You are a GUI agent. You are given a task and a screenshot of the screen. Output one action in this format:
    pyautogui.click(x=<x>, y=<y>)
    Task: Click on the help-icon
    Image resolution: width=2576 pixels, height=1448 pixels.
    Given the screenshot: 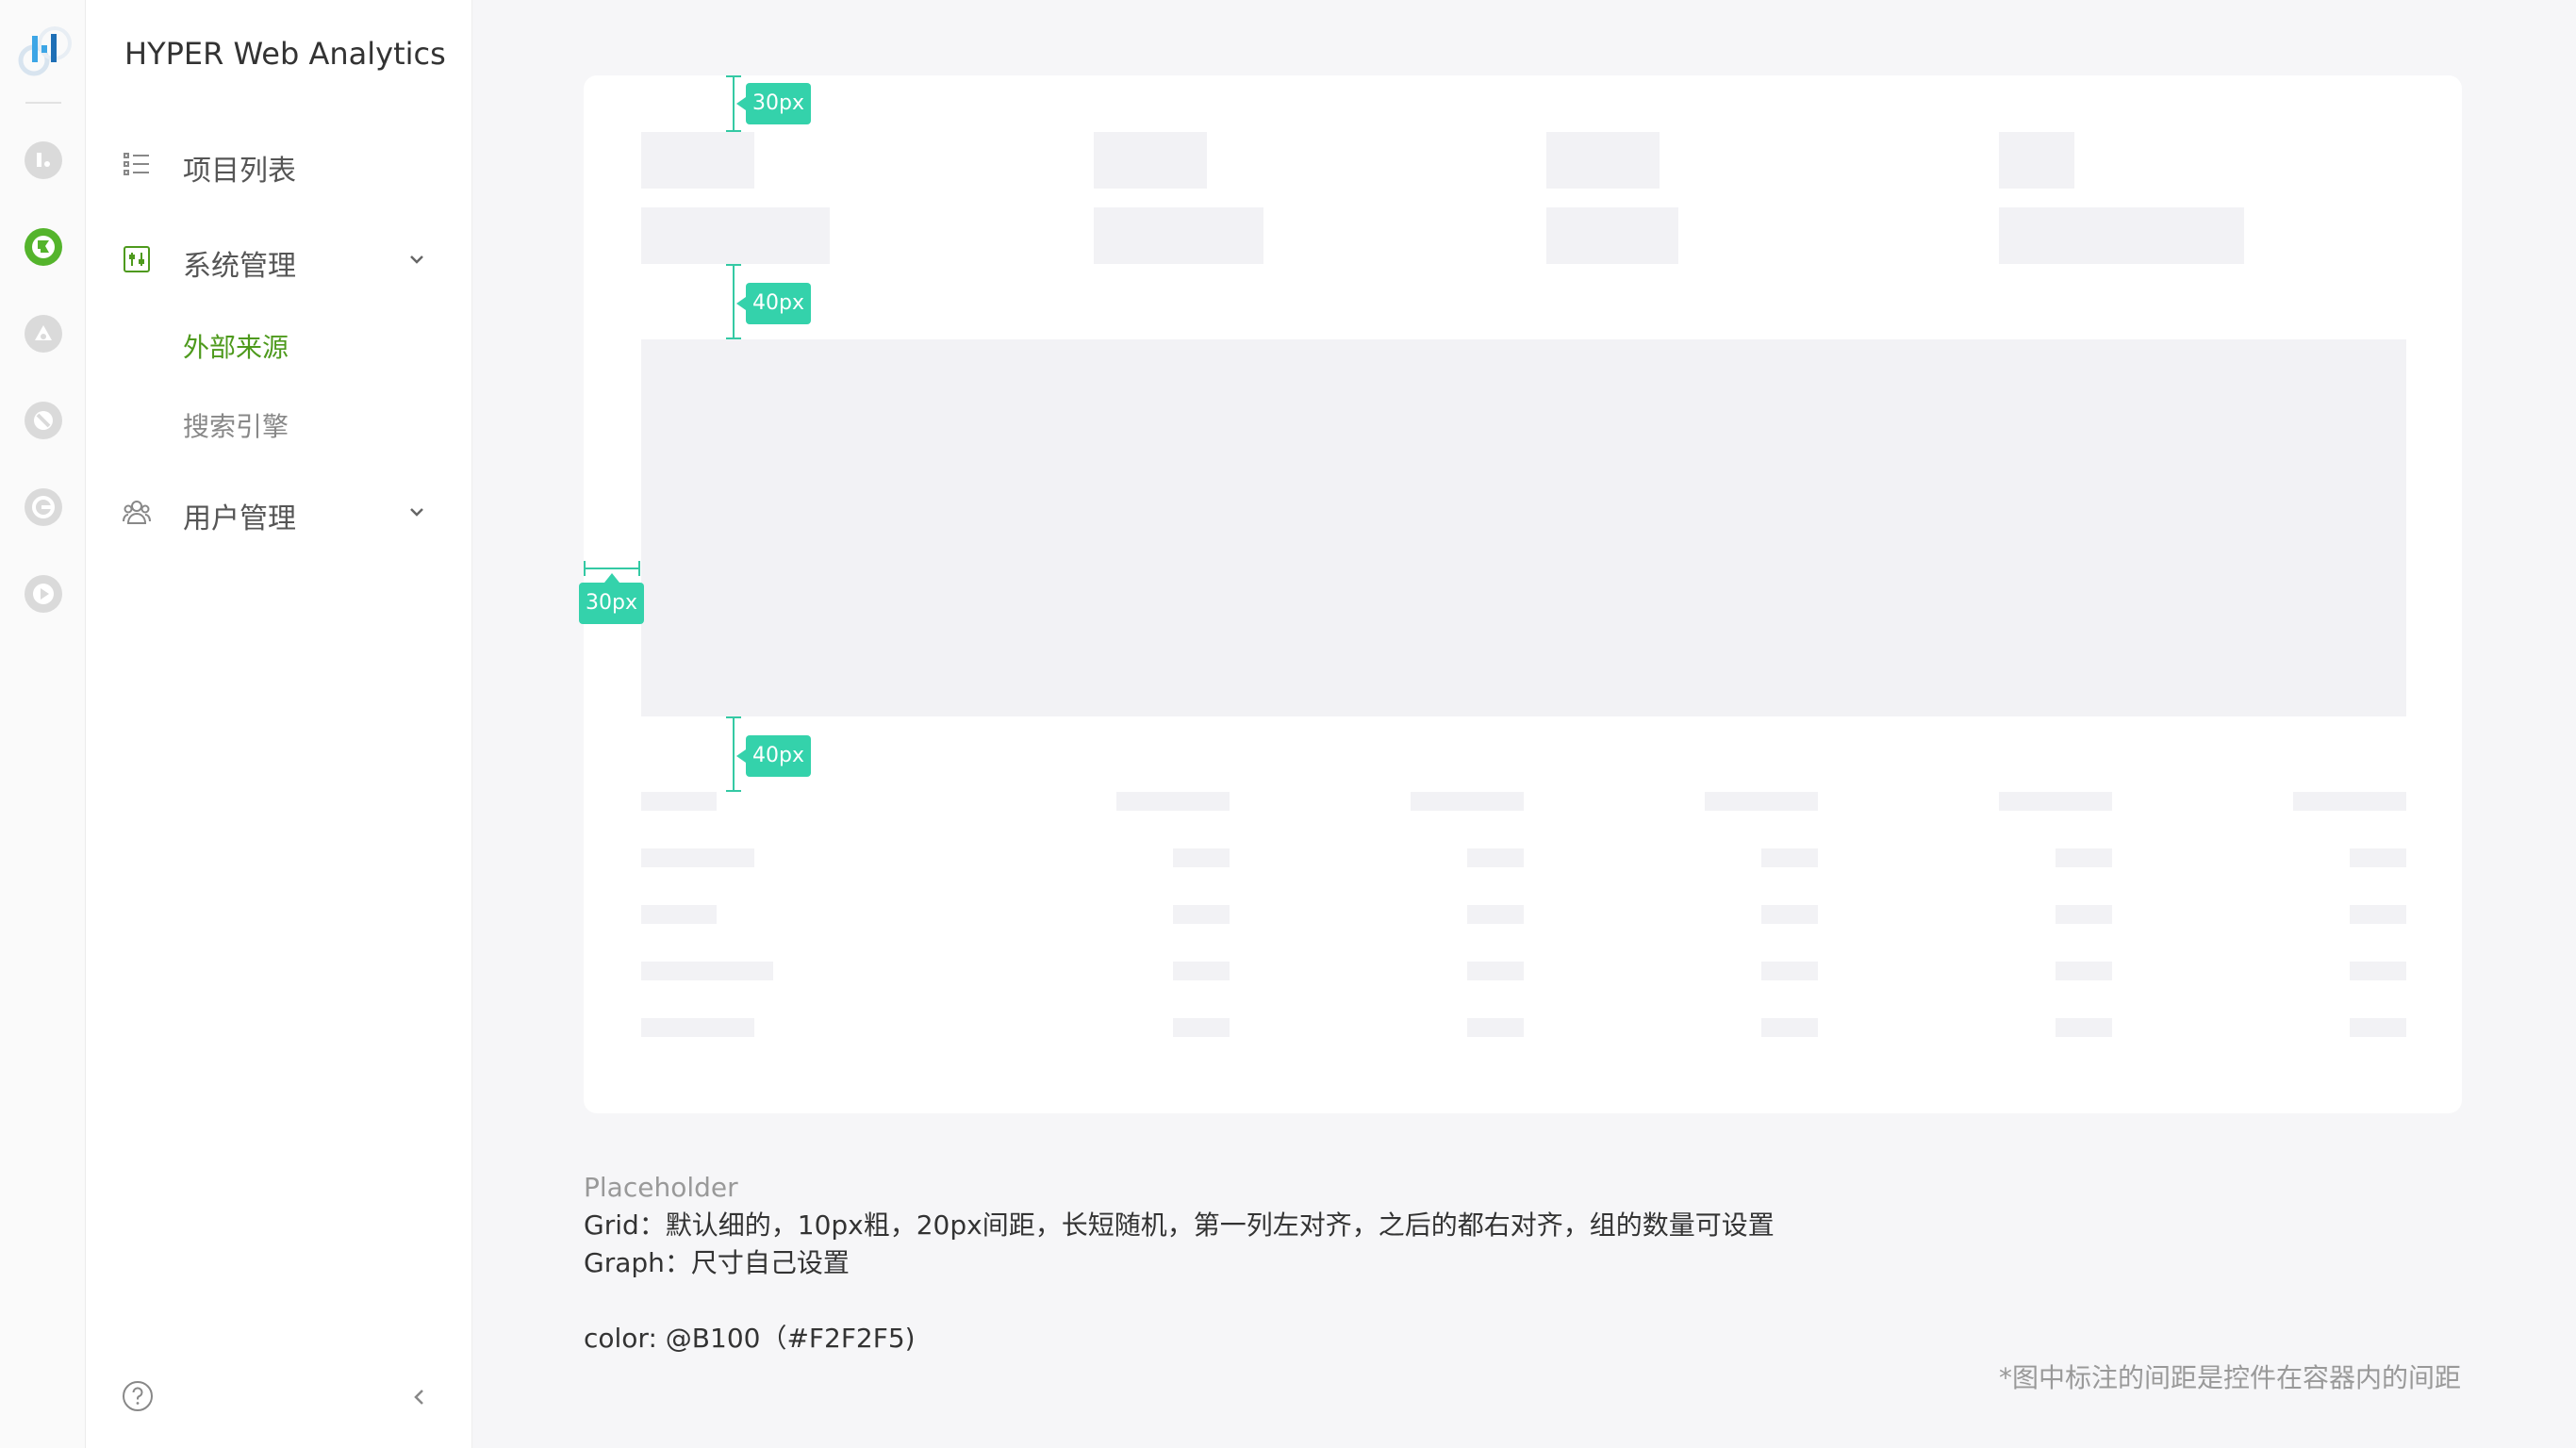 What is the action you would take?
    pyautogui.click(x=138, y=1396)
    